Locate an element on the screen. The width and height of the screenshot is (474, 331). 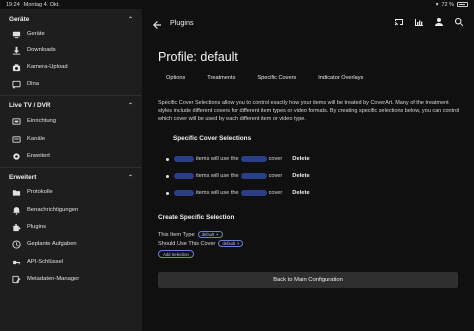
sidebar-item-label: Geplante Aufgaben is located at coordinates (52, 244).